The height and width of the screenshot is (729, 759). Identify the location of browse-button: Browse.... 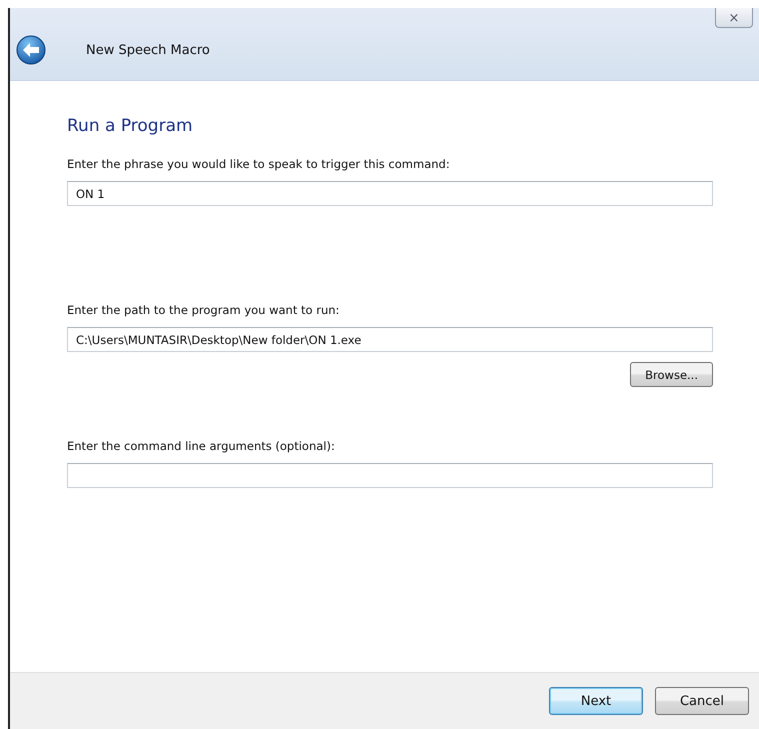
(671, 374).